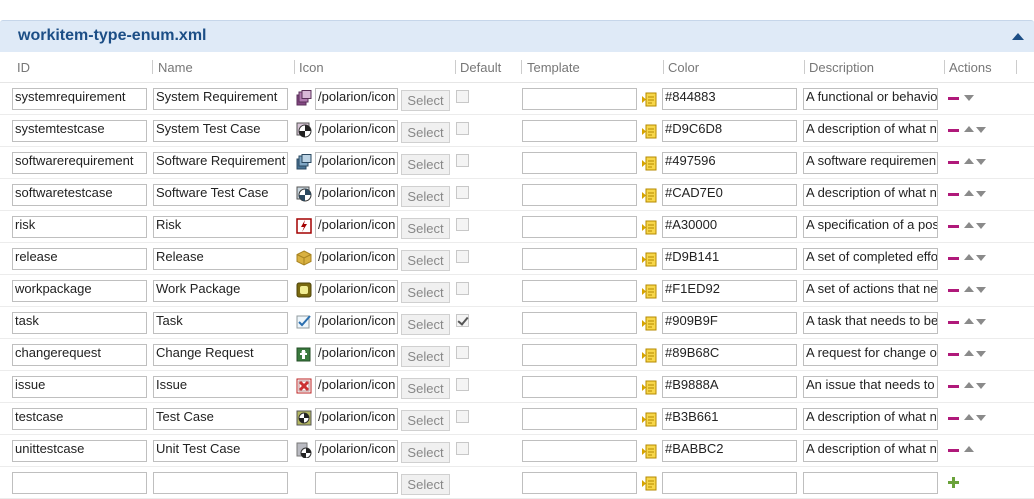 This screenshot has height=499, width=1034. What do you see at coordinates (220, 451) in the screenshot?
I see `name-input: Unit Test Case` at bounding box center [220, 451].